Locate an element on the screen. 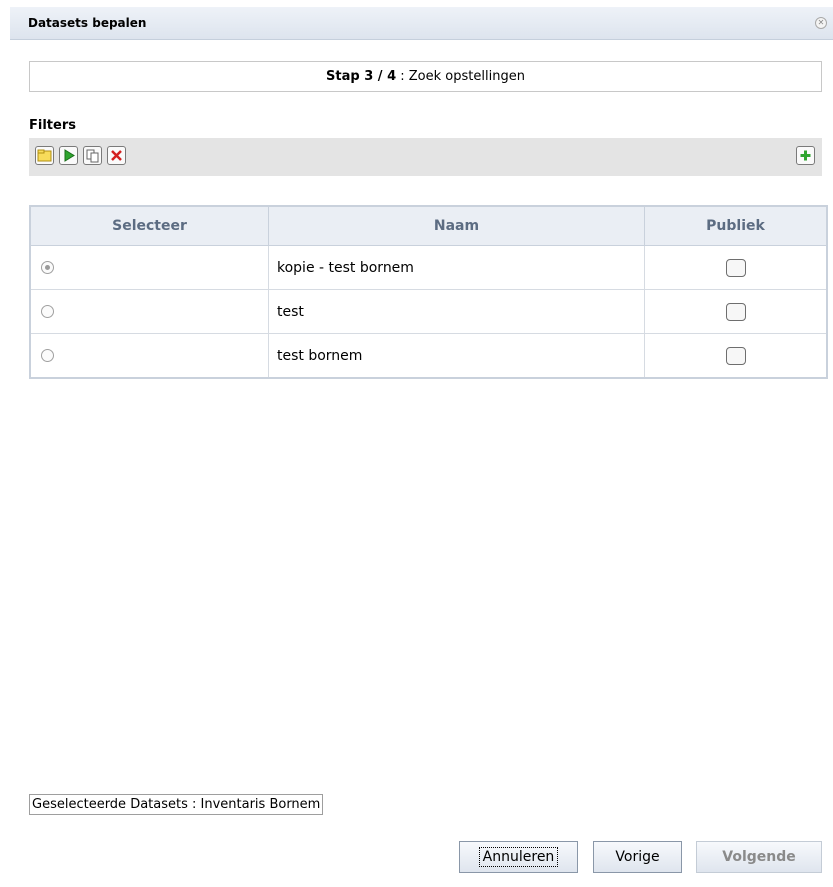 The width and height of the screenshot is (833, 887). next-button: Volgende is located at coordinates (759, 857).